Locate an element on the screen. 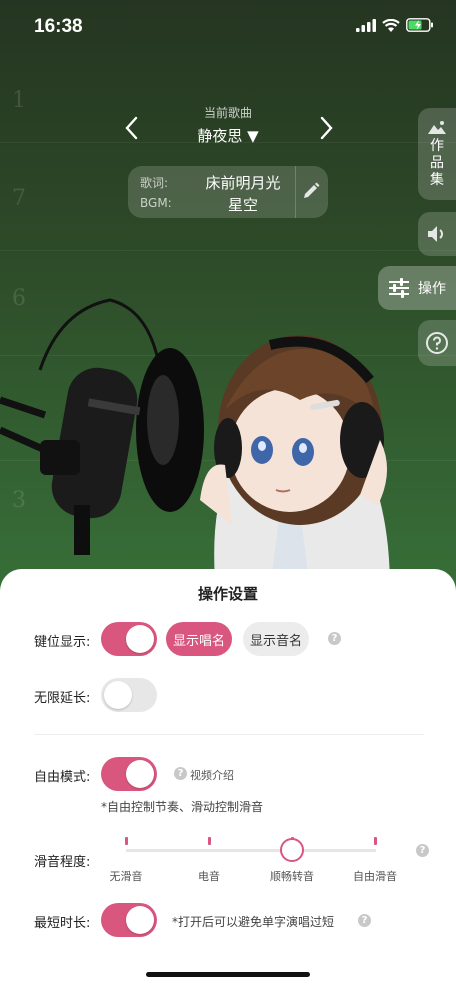 This screenshot has height=988, width=456. key-display-toggle is located at coordinates (129, 639).